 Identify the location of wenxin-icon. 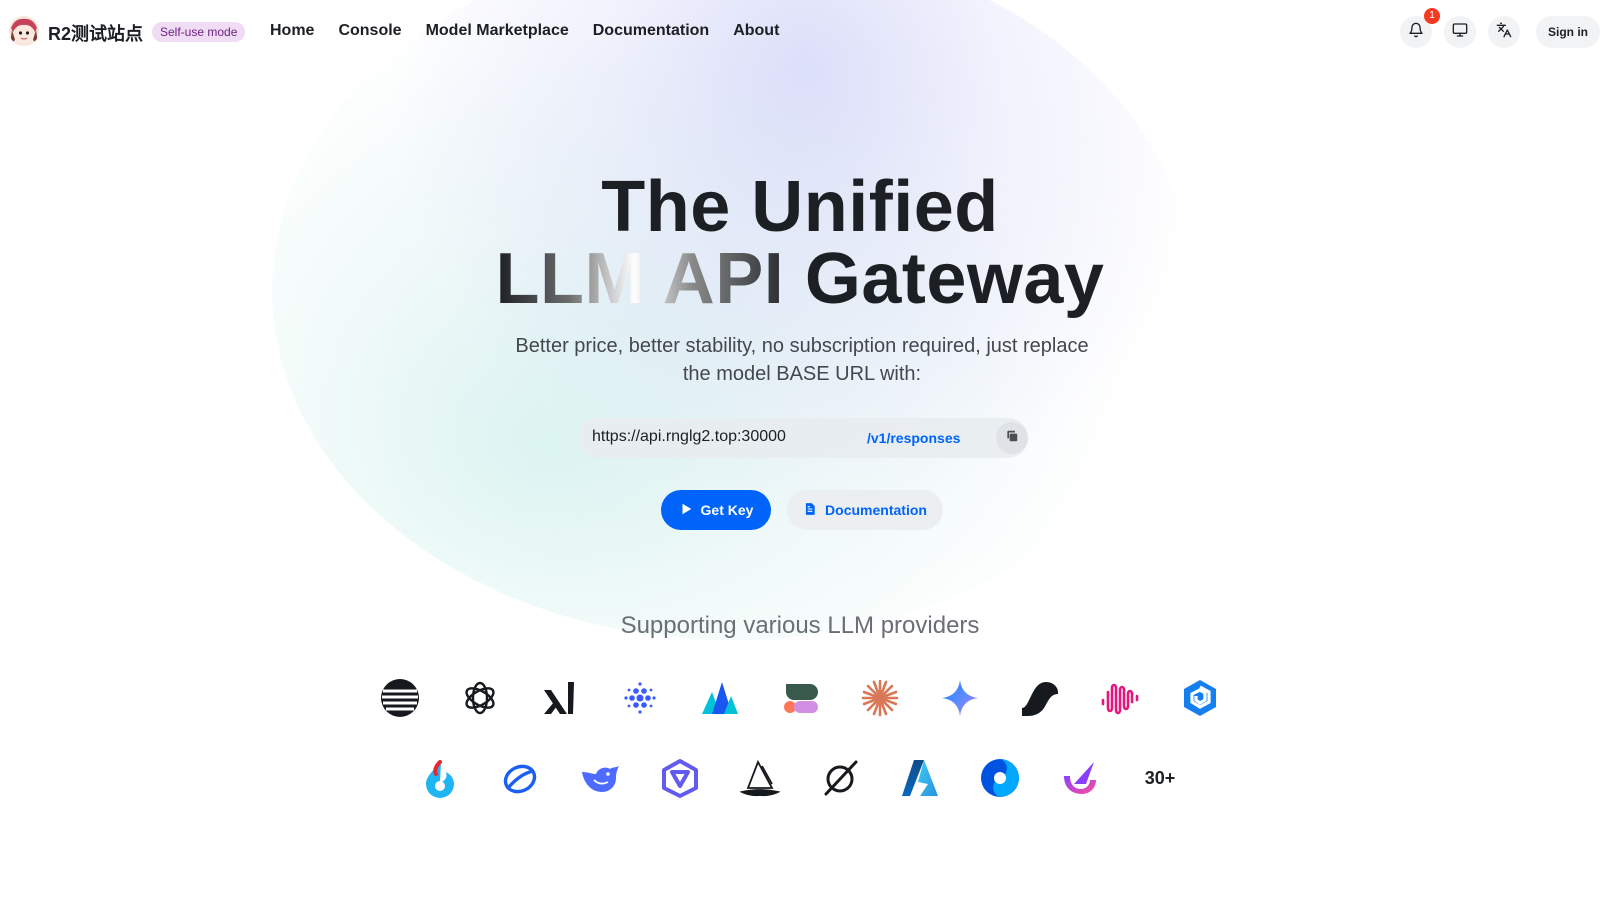
(1200, 698).